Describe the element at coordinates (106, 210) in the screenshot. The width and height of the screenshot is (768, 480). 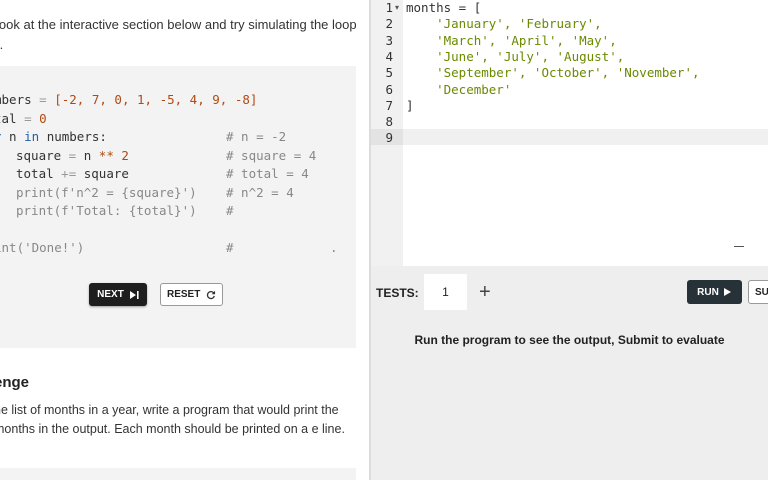
I see `sim-line-print-total: print(f'Total: {total}')` at that location.